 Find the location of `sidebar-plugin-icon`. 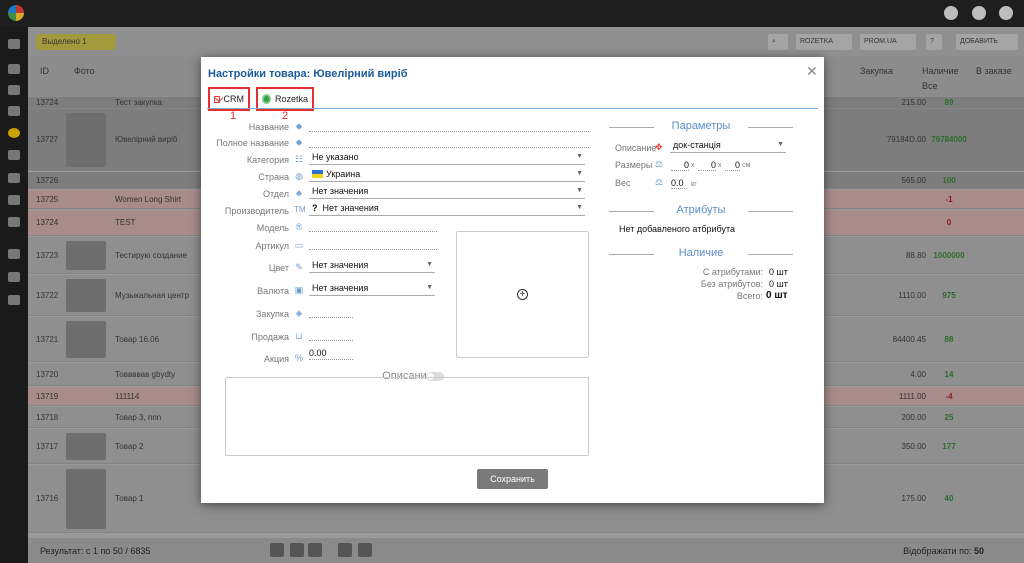

sidebar-plugin-icon is located at coordinates (14, 300).